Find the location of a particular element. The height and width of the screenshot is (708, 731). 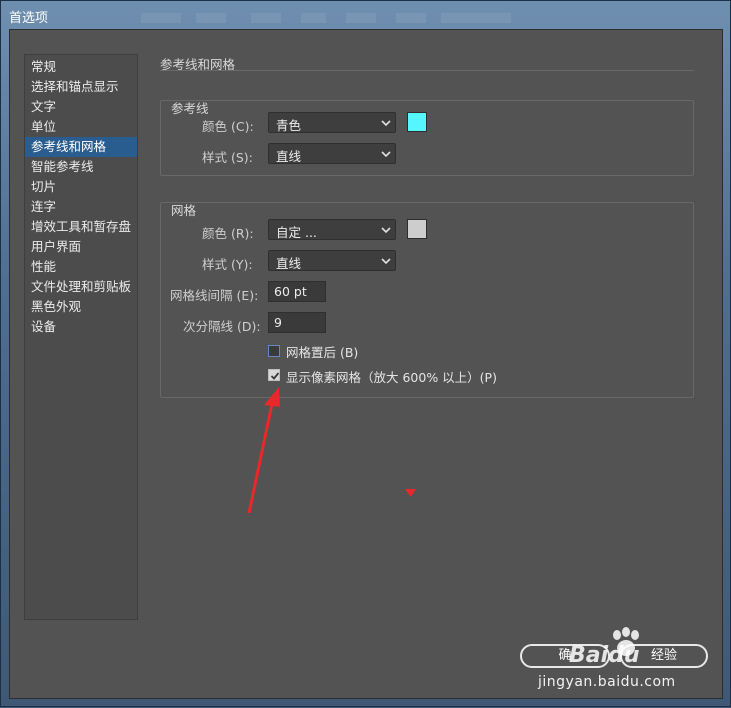

sidebar-item-user-interface: 用户界面 is located at coordinates (81, 247).